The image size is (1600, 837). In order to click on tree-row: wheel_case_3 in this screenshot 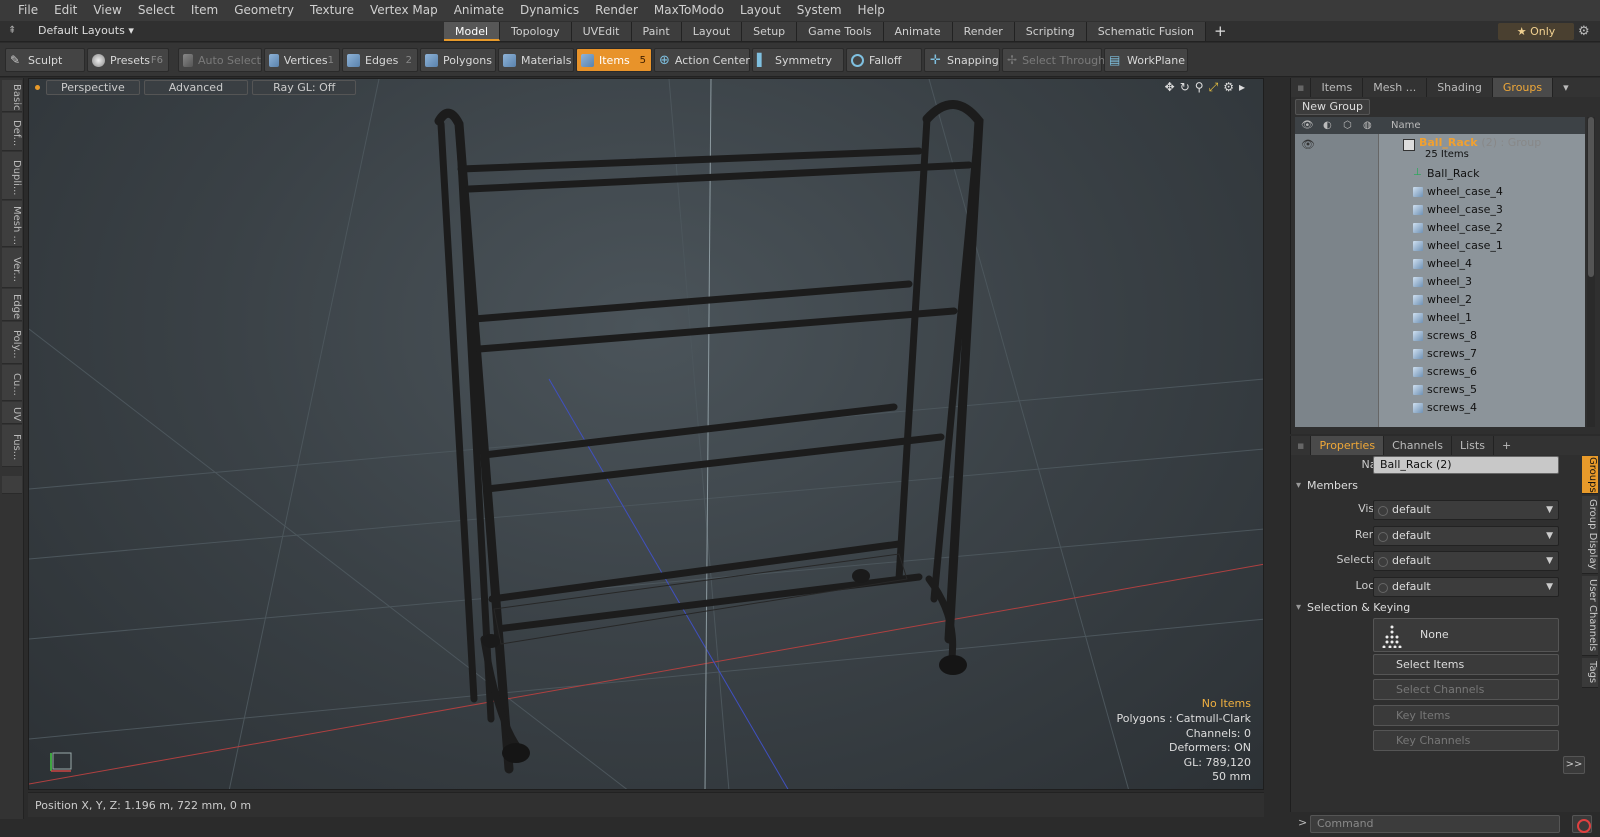, I will do `click(1440, 210)`.